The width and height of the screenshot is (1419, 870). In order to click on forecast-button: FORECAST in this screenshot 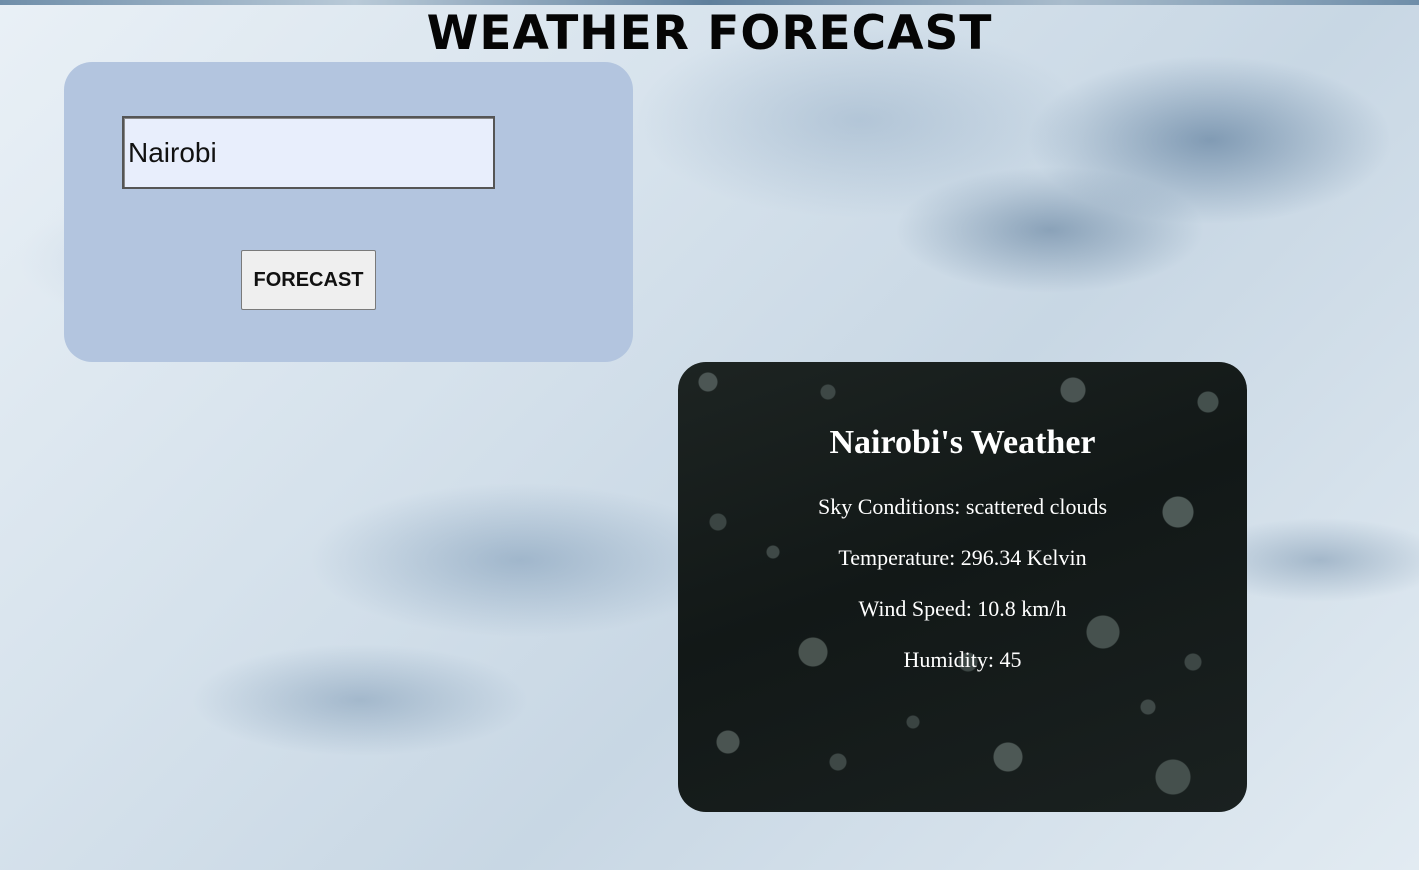, I will do `click(308, 280)`.